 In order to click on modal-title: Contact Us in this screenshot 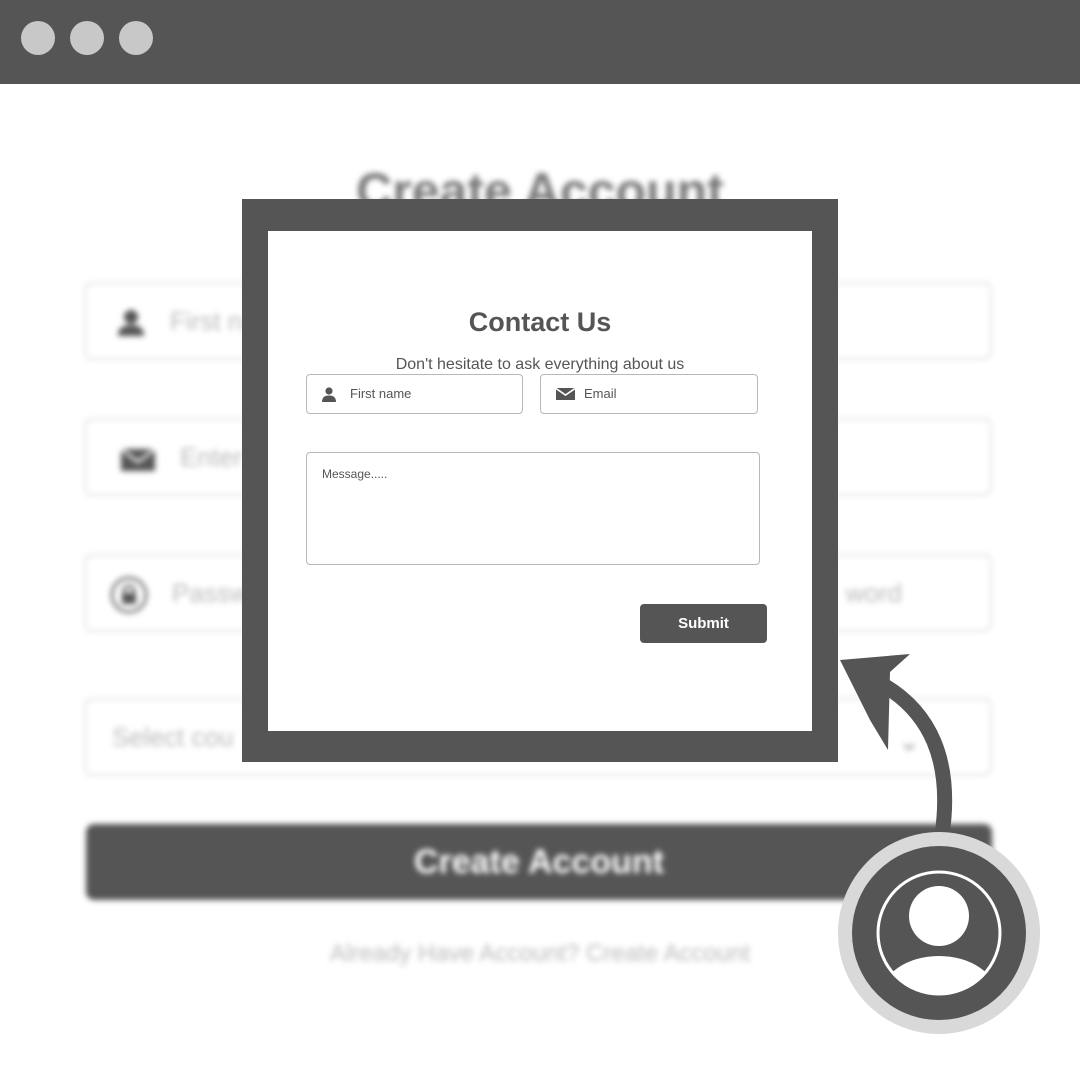, I will do `click(540, 322)`.